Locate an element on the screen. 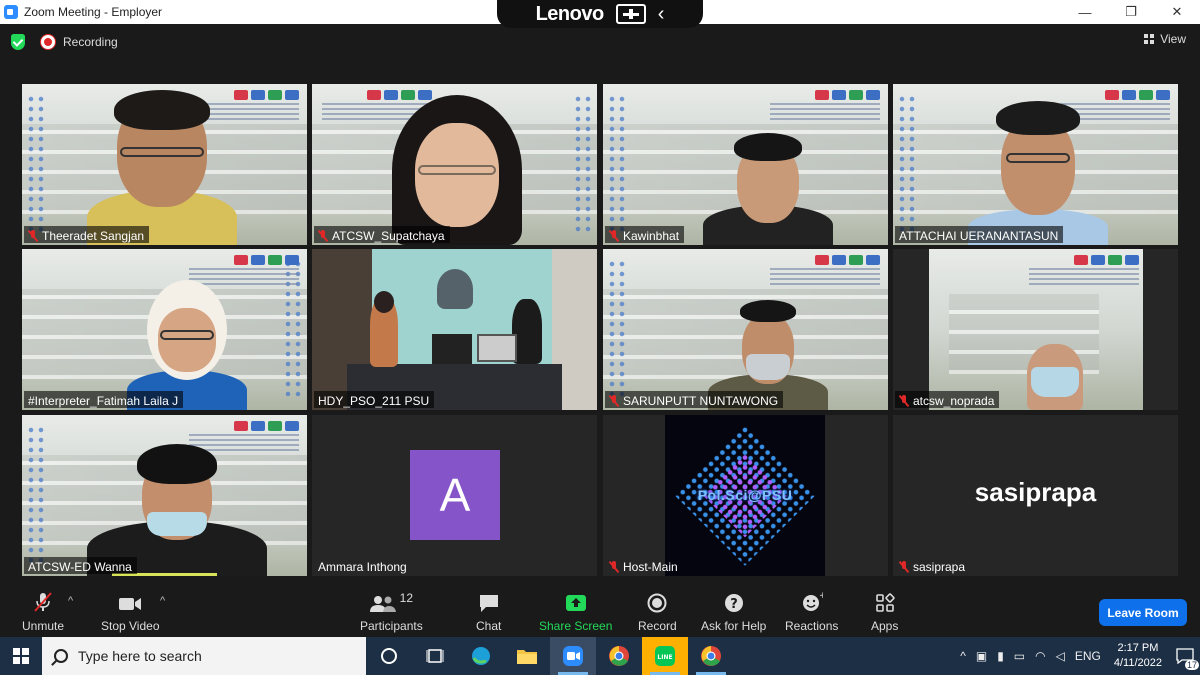  start-button is located at coordinates (21, 656).